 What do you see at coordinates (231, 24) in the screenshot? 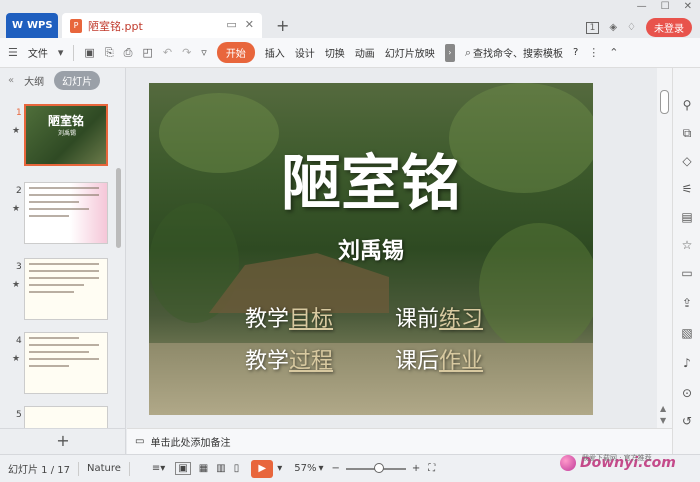
I see `monitor-icon: ▭` at bounding box center [231, 24].